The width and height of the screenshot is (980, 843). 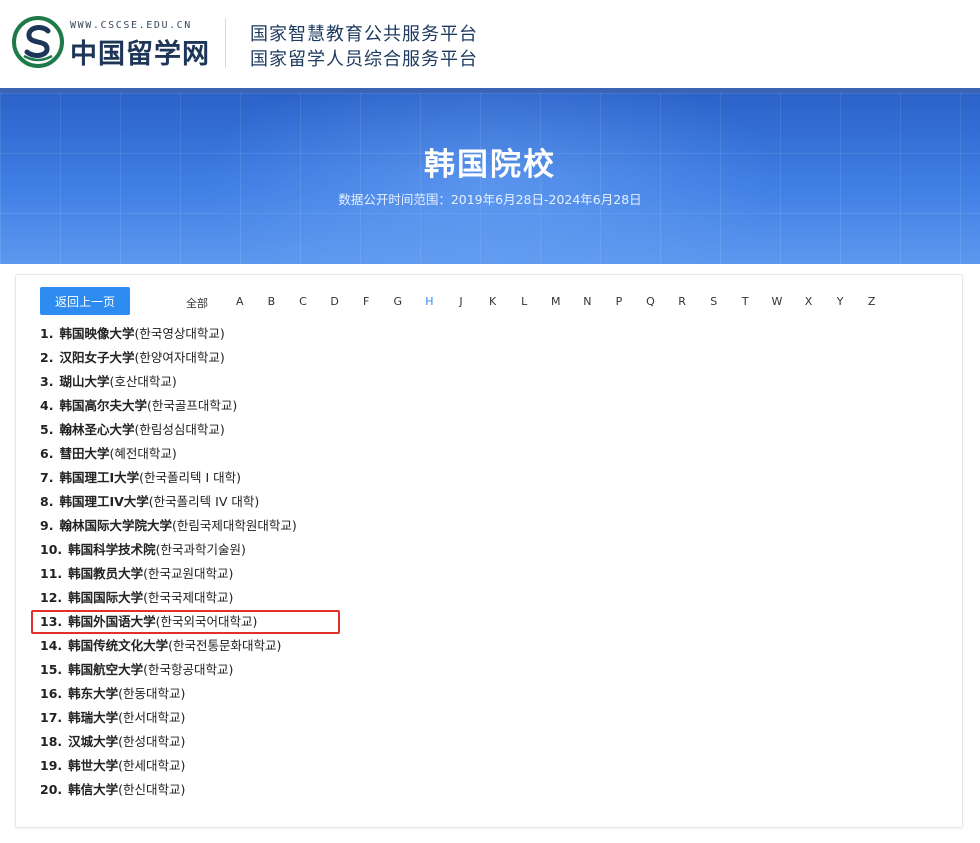 What do you see at coordinates (93, 765) in the screenshot?
I see `university-name-link: 韩世大学` at bounding box center [93, 765].